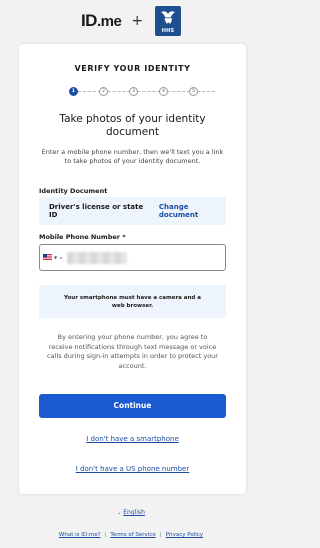  I want to click on terms-of-service-link: Terms of Service, so click(132, 535).